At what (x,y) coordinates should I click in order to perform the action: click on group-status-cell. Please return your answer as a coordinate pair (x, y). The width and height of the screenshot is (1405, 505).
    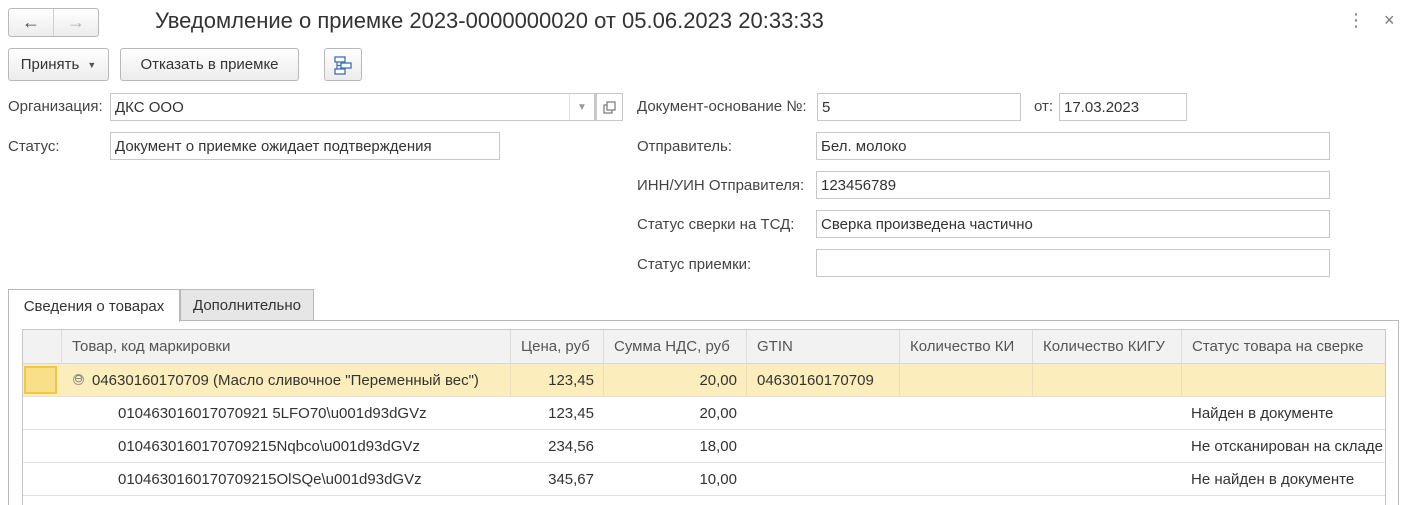
    Looking at the image, I should click on (1283, 380).